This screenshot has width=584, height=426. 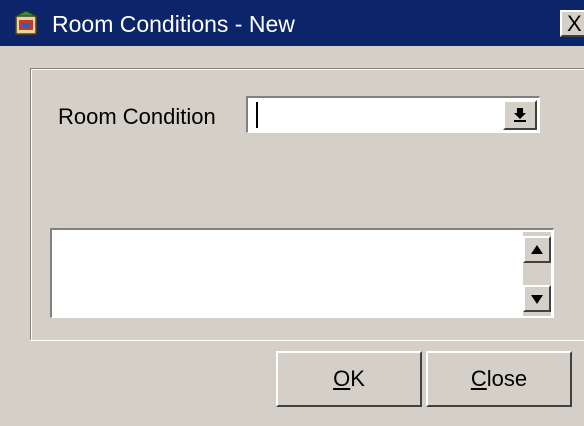 I want to click on scroll-down-button, so click(x=537, y=298).